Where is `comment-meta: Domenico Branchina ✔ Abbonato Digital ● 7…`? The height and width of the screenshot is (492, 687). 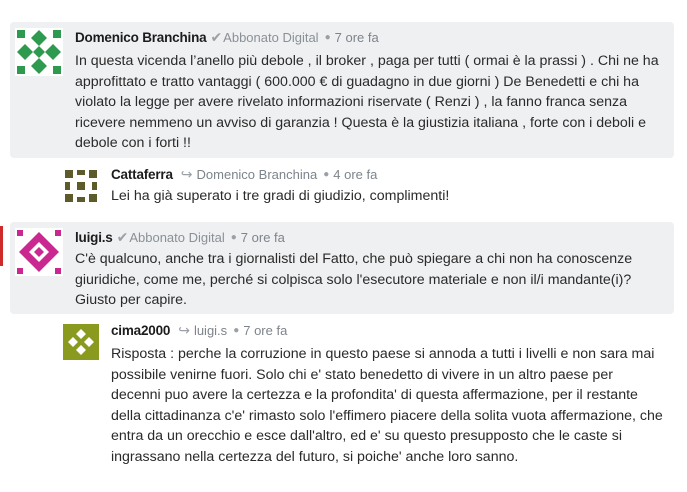
comment-meta: Domenico Branchina ✔ Abbonato Digital ● 7… is located at coordinates (227, 37).